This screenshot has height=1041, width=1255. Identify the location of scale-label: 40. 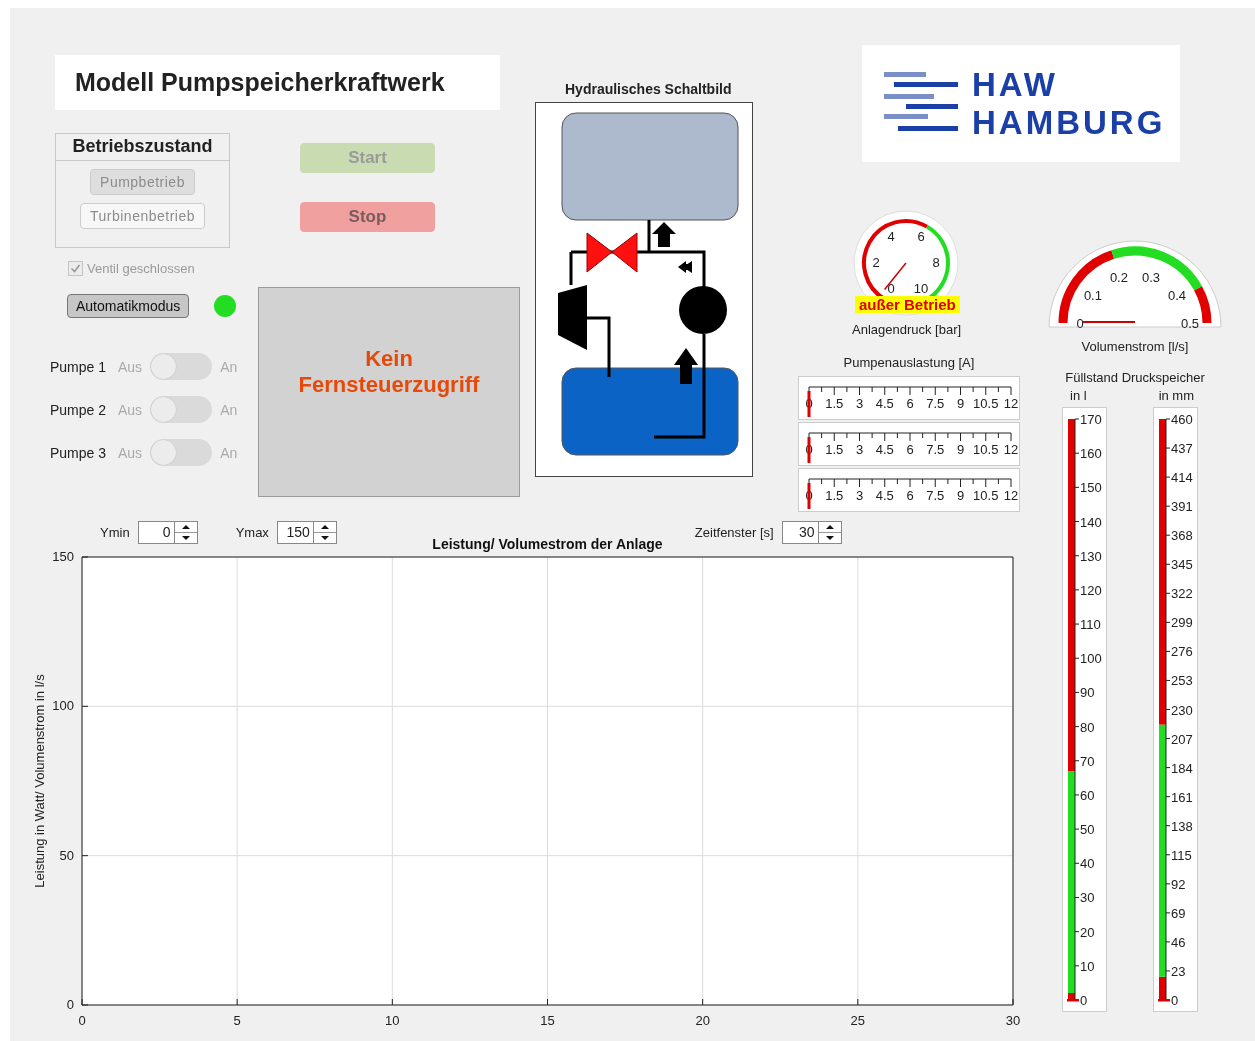
(1087, 864).